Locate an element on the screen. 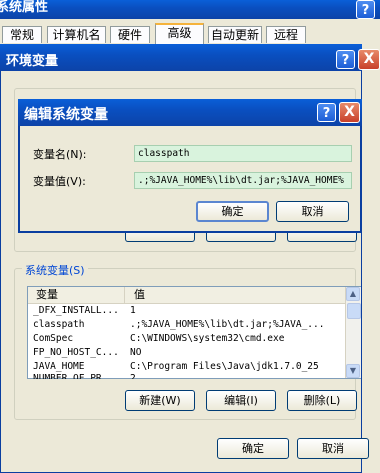 Image resolution: width=380 pixels, height=473 pixels. system-new-button: 新建(W) is located at coordinates (160, 400).